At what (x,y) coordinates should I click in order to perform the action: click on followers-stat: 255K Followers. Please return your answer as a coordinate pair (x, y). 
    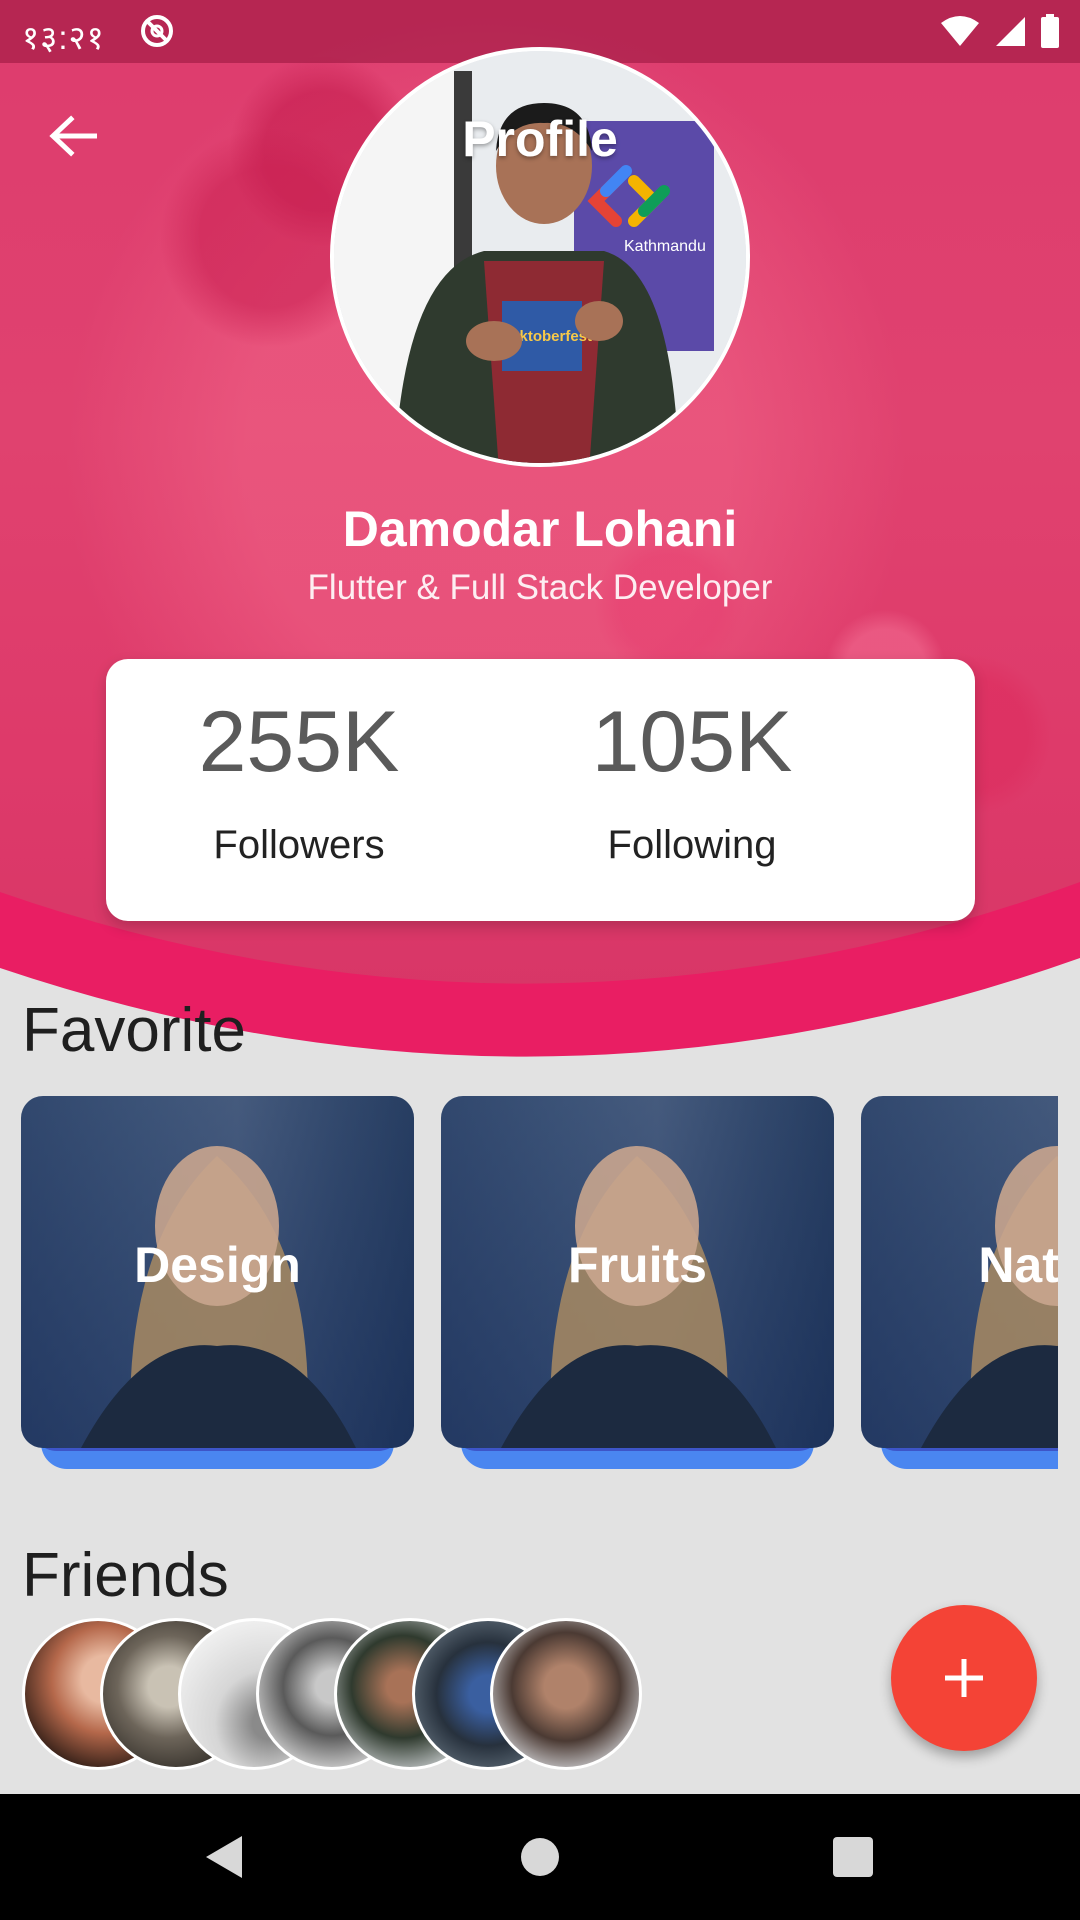
    Looking at the image, I should click on (299, 783).